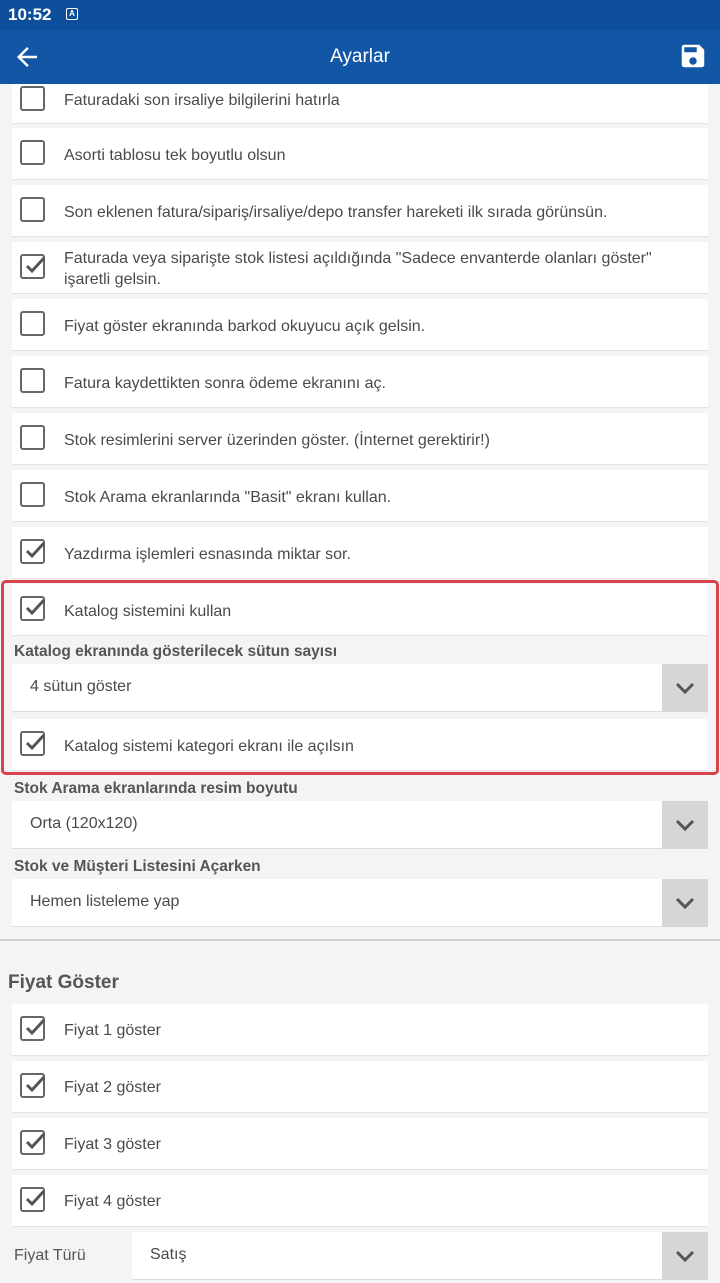 Image resolution: width=720 pixels, height=1283 pixels. I want to click on price-option-row: Fiyat 3 göster, so click(360, 1144).